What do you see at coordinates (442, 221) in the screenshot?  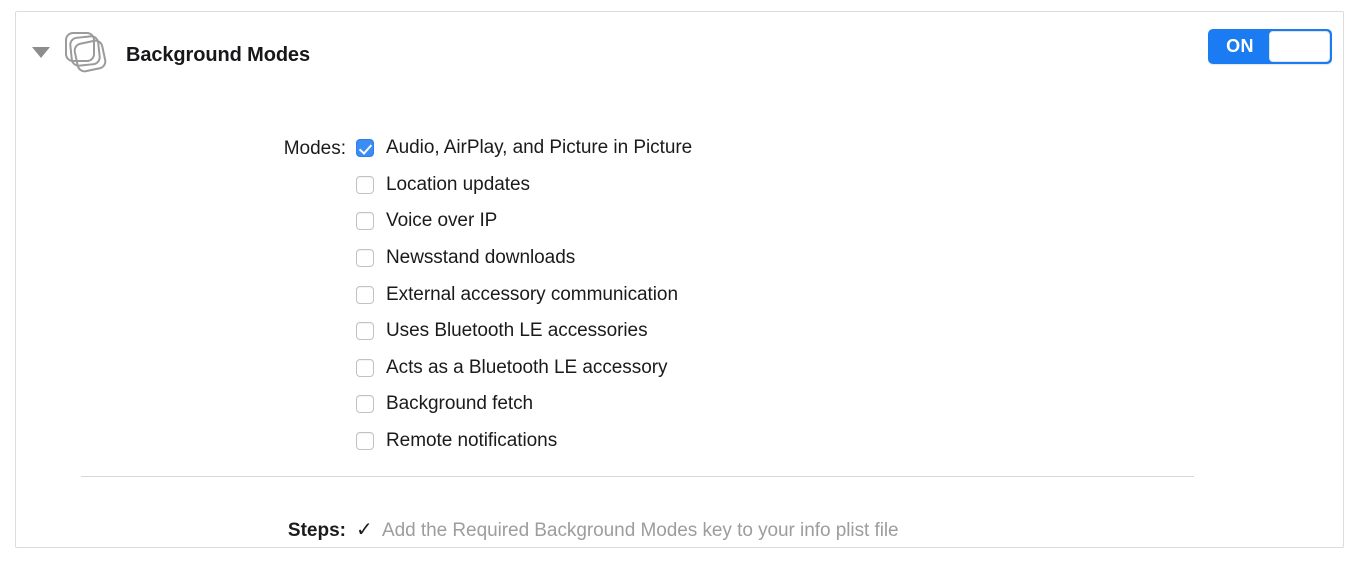 I see `mode-label: Voice over IP` at bounding box center [442, 221].